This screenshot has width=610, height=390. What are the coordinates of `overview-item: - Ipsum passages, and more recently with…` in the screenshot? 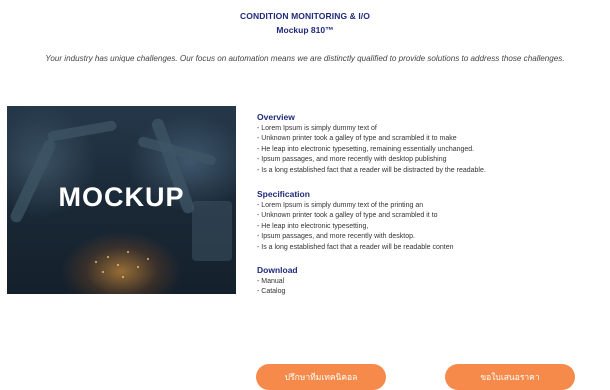 It's located at (352, 160).